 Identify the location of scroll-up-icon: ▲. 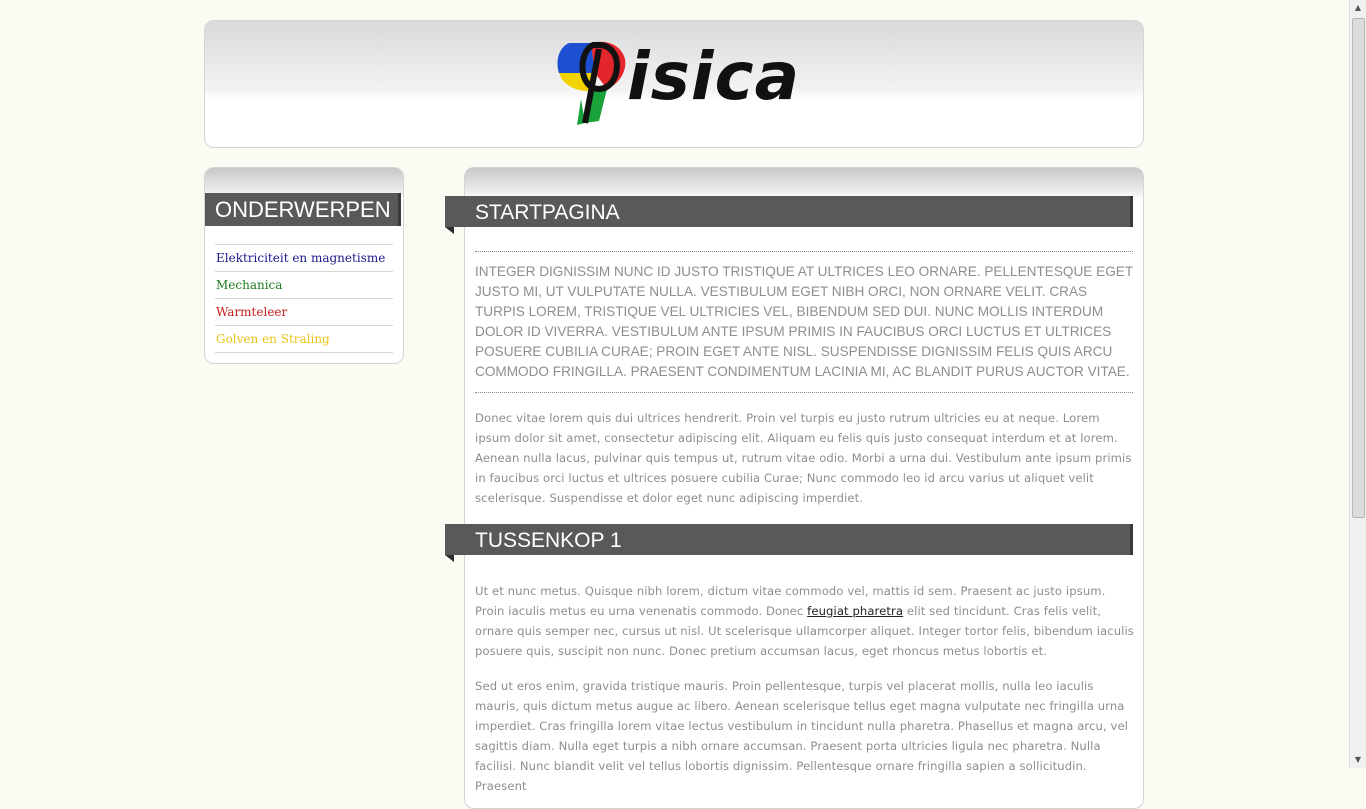
(1358, 8).